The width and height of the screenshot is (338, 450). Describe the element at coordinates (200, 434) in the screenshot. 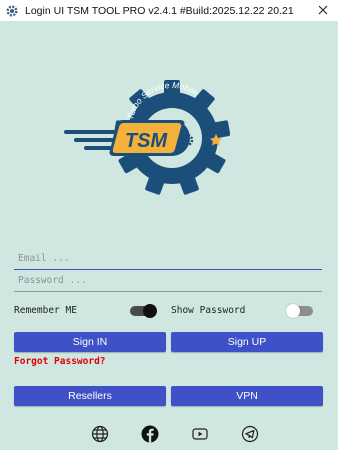

I see `youtube-icon` at that location.